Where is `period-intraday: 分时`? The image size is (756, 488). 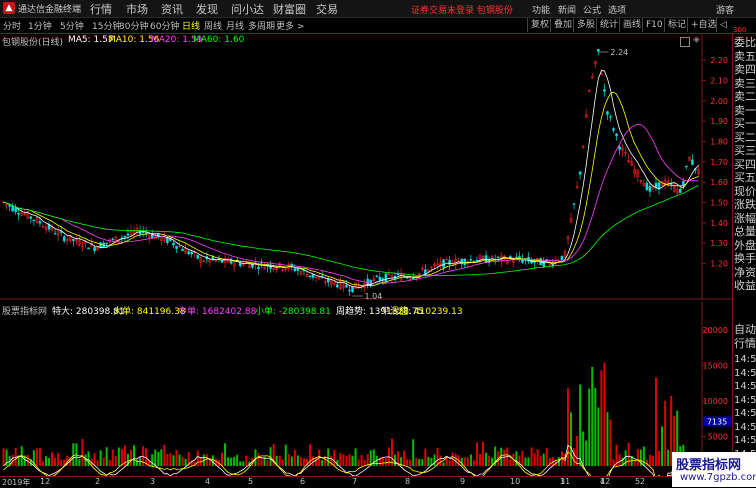 period-intraday: 分时 is located at coordinates (12, 25).